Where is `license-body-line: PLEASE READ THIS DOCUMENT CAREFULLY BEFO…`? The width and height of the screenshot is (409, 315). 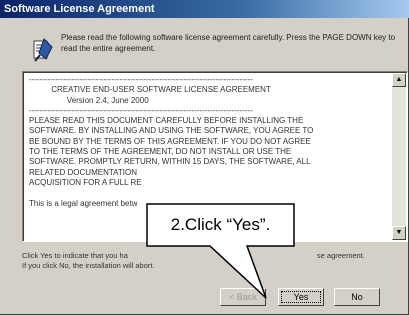 license-body-line: PLEASE READ THIS DOCUMENT CAREFULLY BEFO… is located at coordinates (166, 121).